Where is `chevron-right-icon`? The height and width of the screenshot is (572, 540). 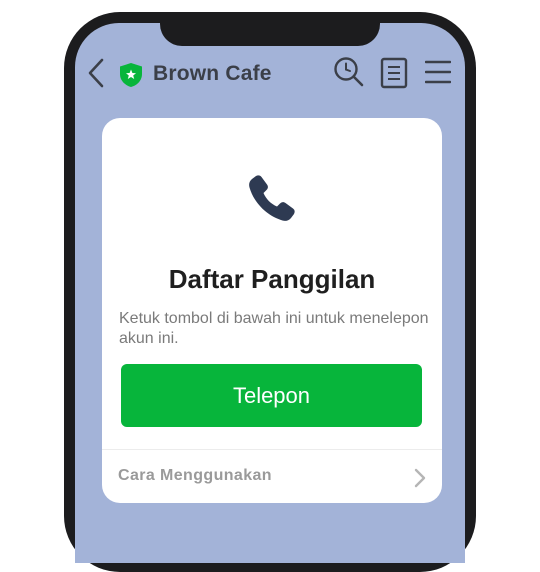
chevron-right-icon is located at coordinates (420, 478).